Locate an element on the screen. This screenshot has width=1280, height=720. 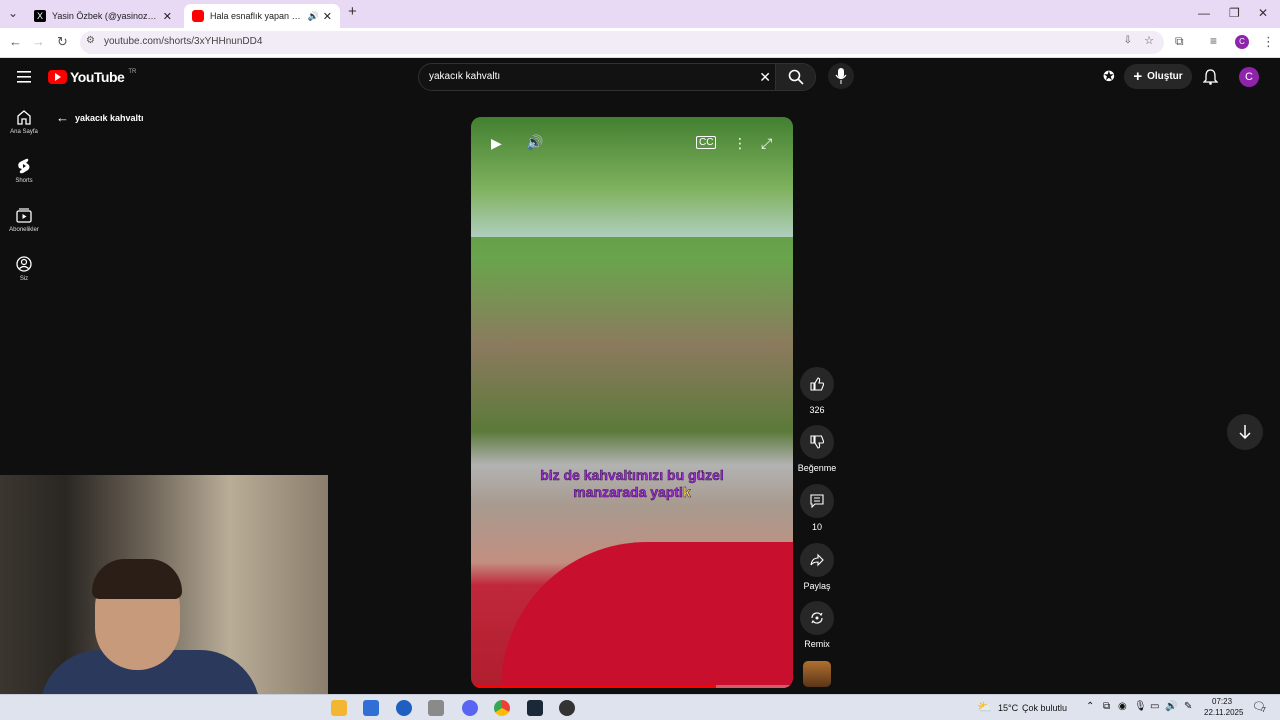
youtube-play-logo-icon is located at coordinates (57, 77).